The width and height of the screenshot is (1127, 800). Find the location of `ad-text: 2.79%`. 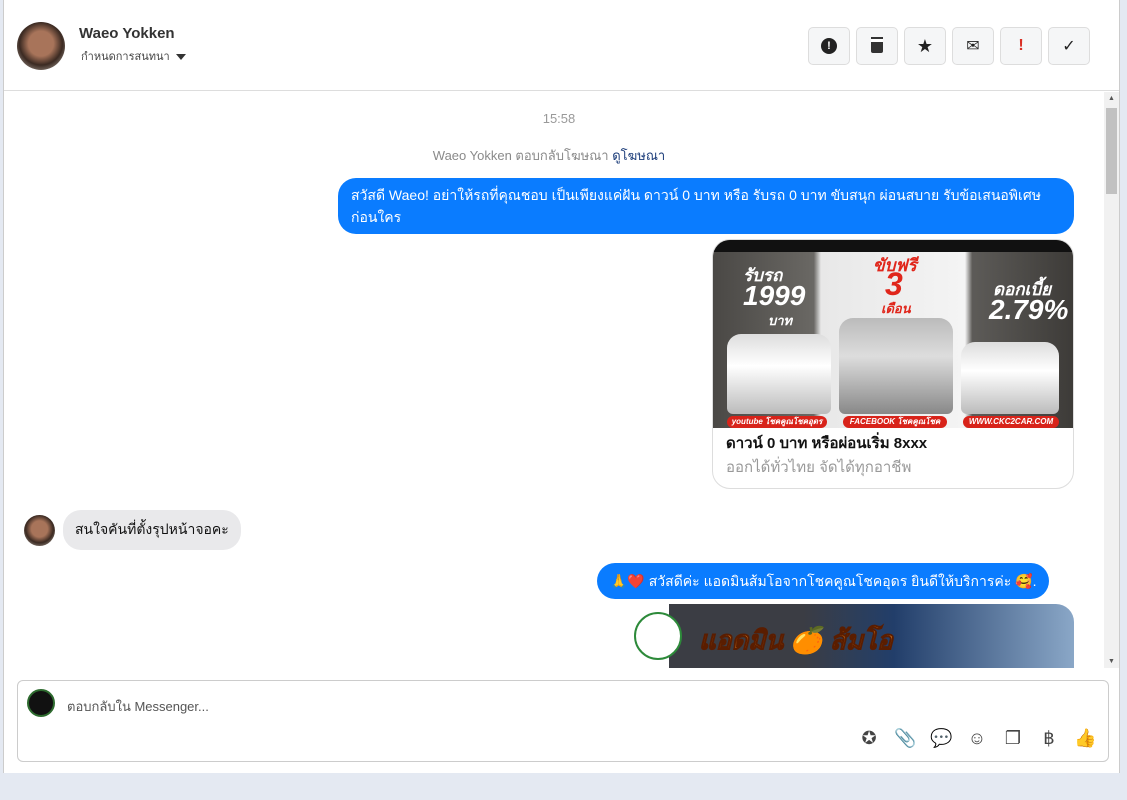

ad-text: 2.79% is located at coordinates (1029, 309).